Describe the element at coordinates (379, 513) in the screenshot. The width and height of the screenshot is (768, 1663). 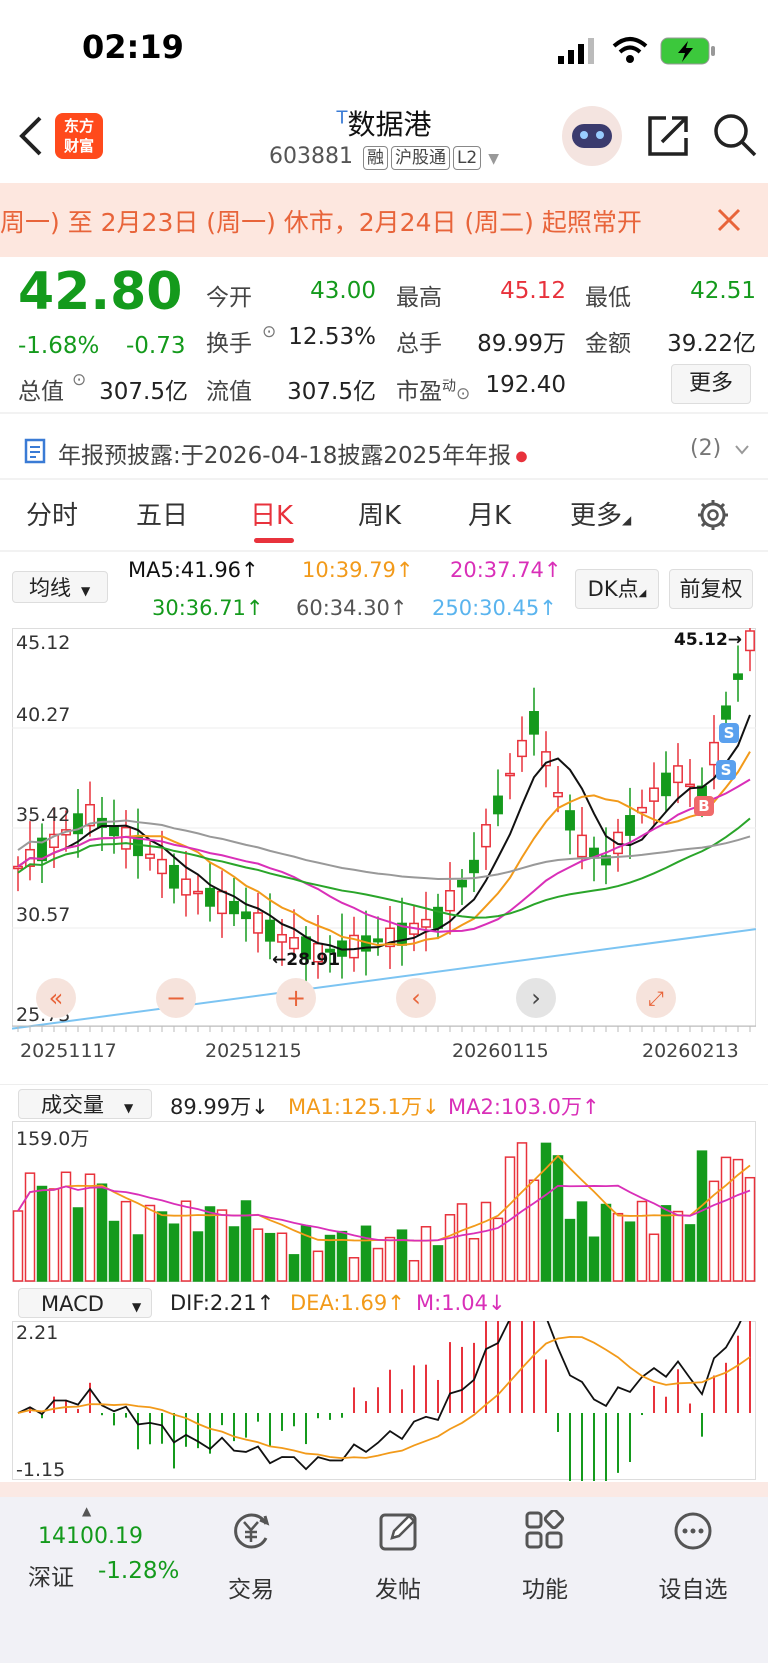
I see `tab-weekly-k: 周K` at that location.